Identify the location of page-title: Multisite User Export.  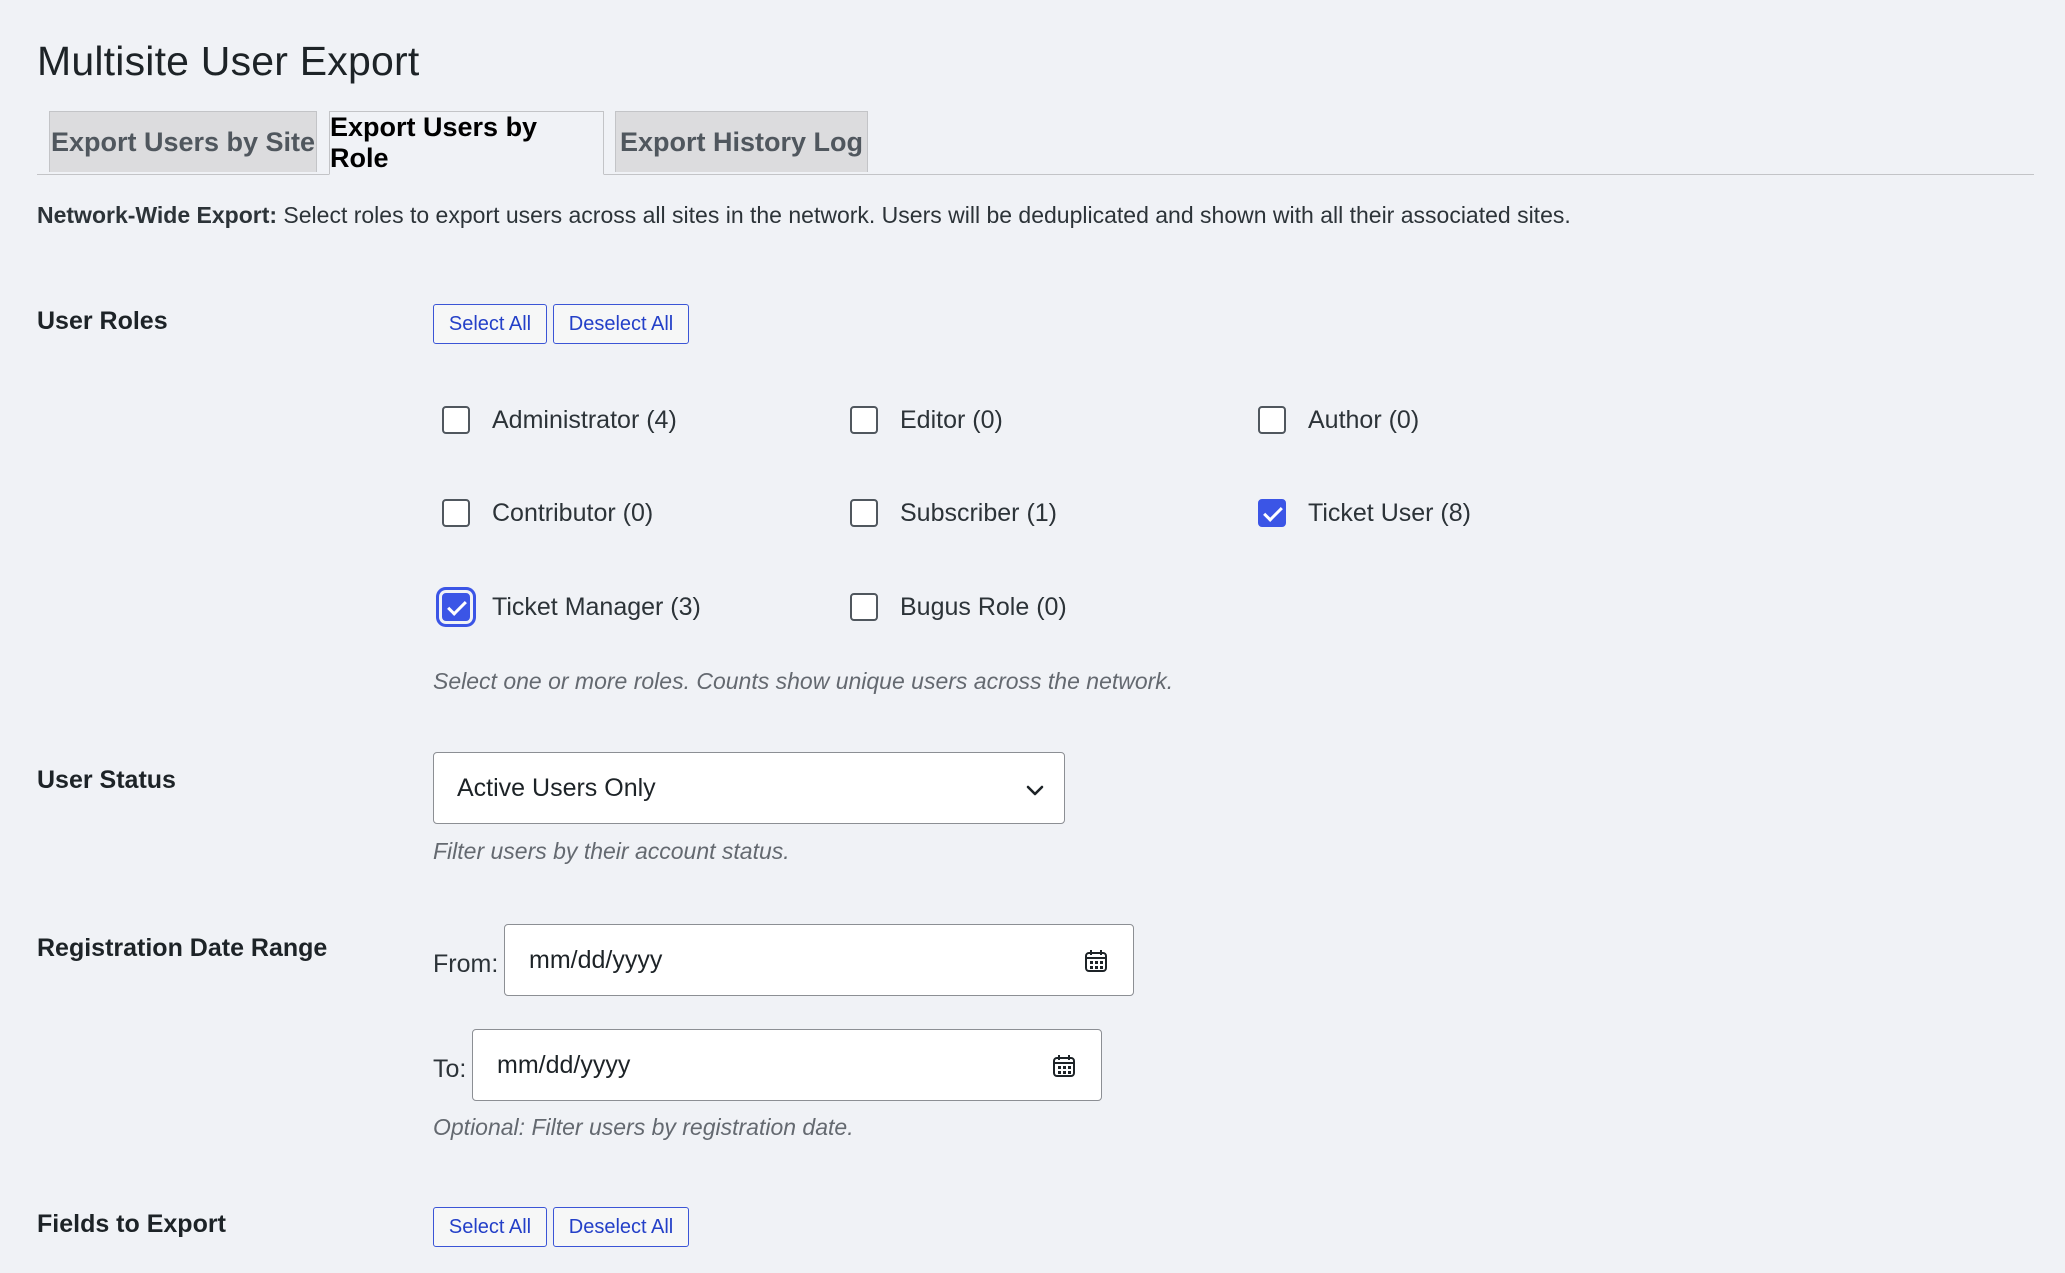
(228, 61).